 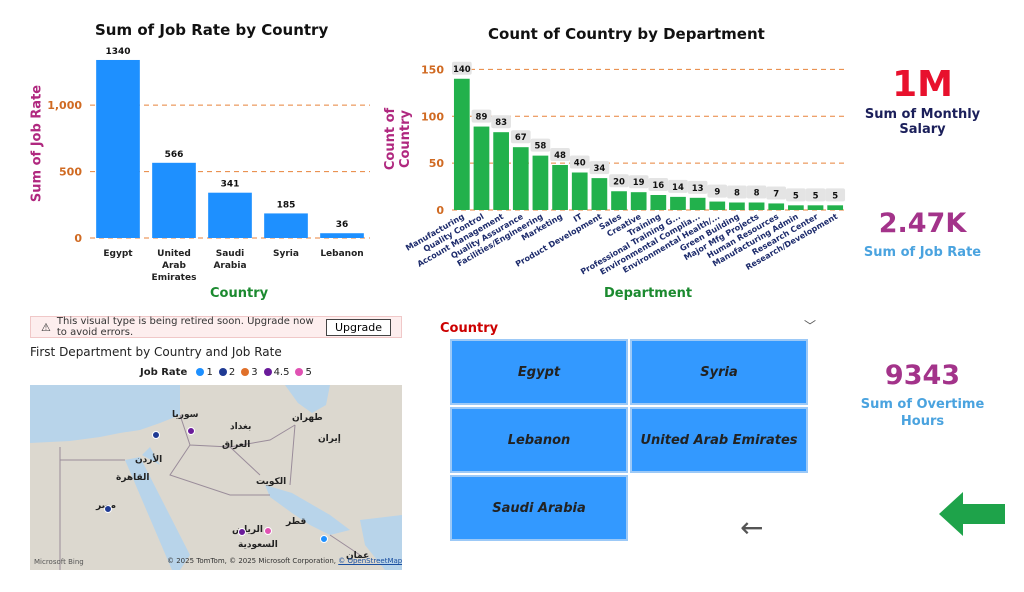 I want to click on slicer-option: Lebanon, so click(x=539, y=440).